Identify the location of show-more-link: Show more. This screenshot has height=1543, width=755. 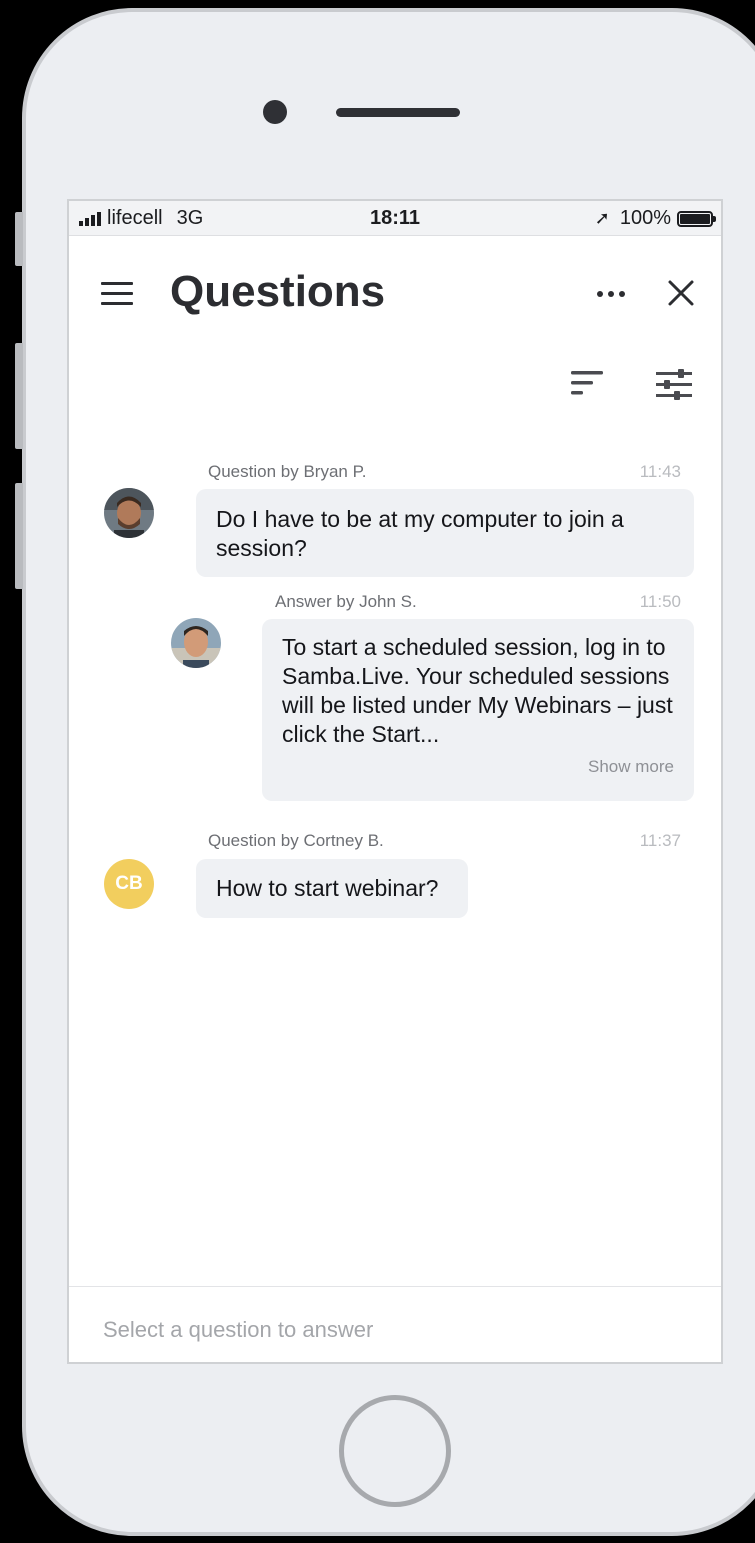
(631, 766).